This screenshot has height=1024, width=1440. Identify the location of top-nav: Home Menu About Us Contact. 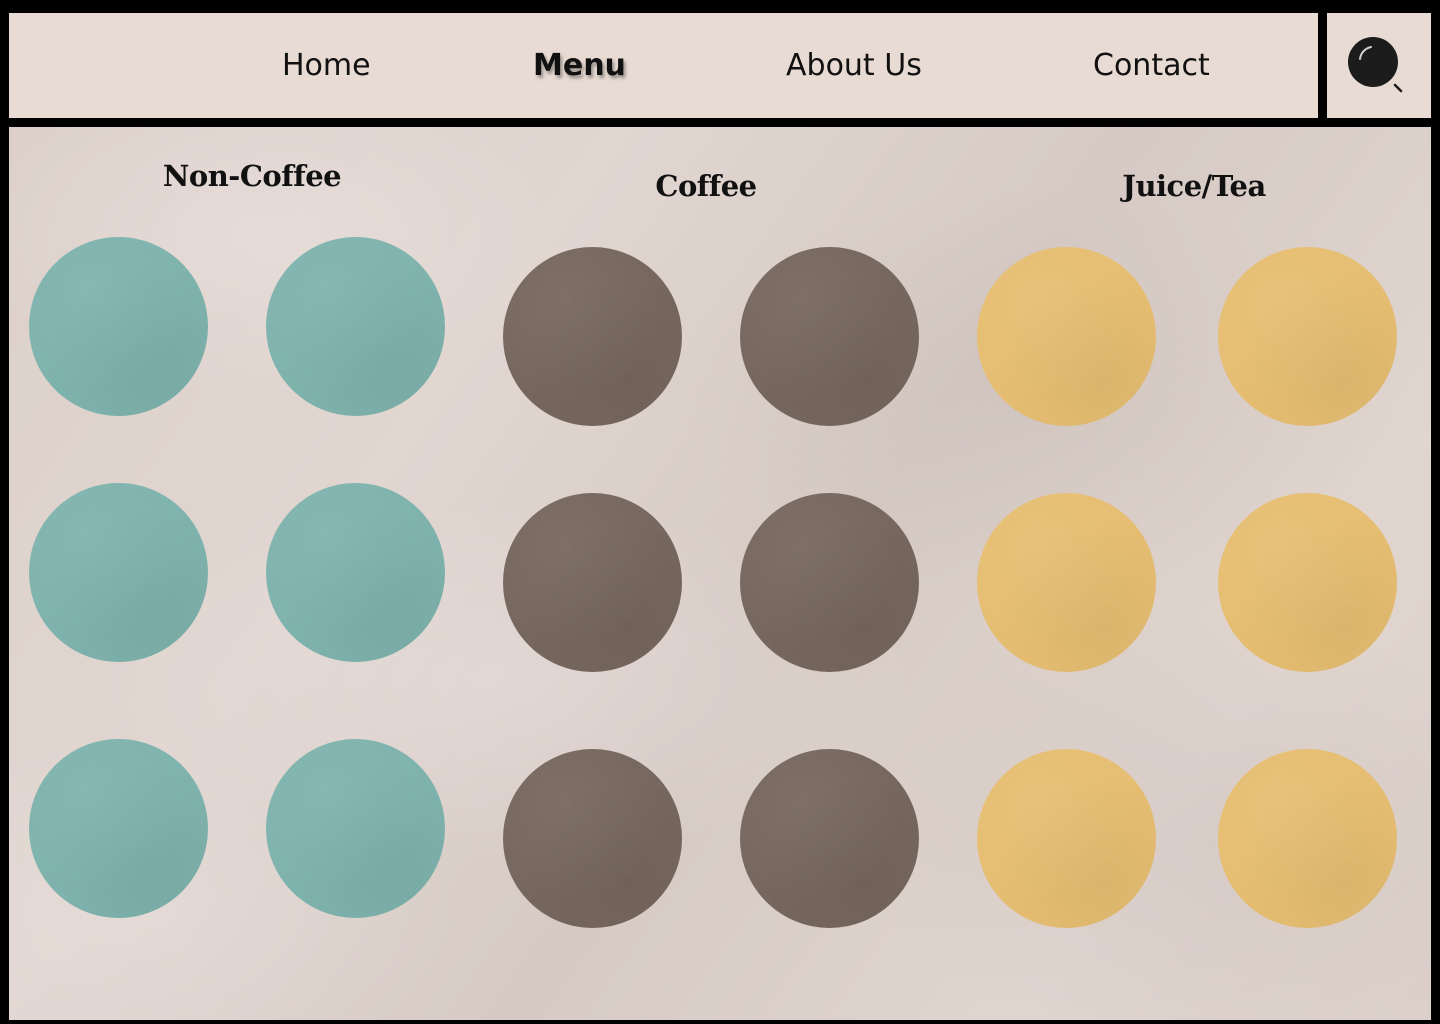
(663, 65).